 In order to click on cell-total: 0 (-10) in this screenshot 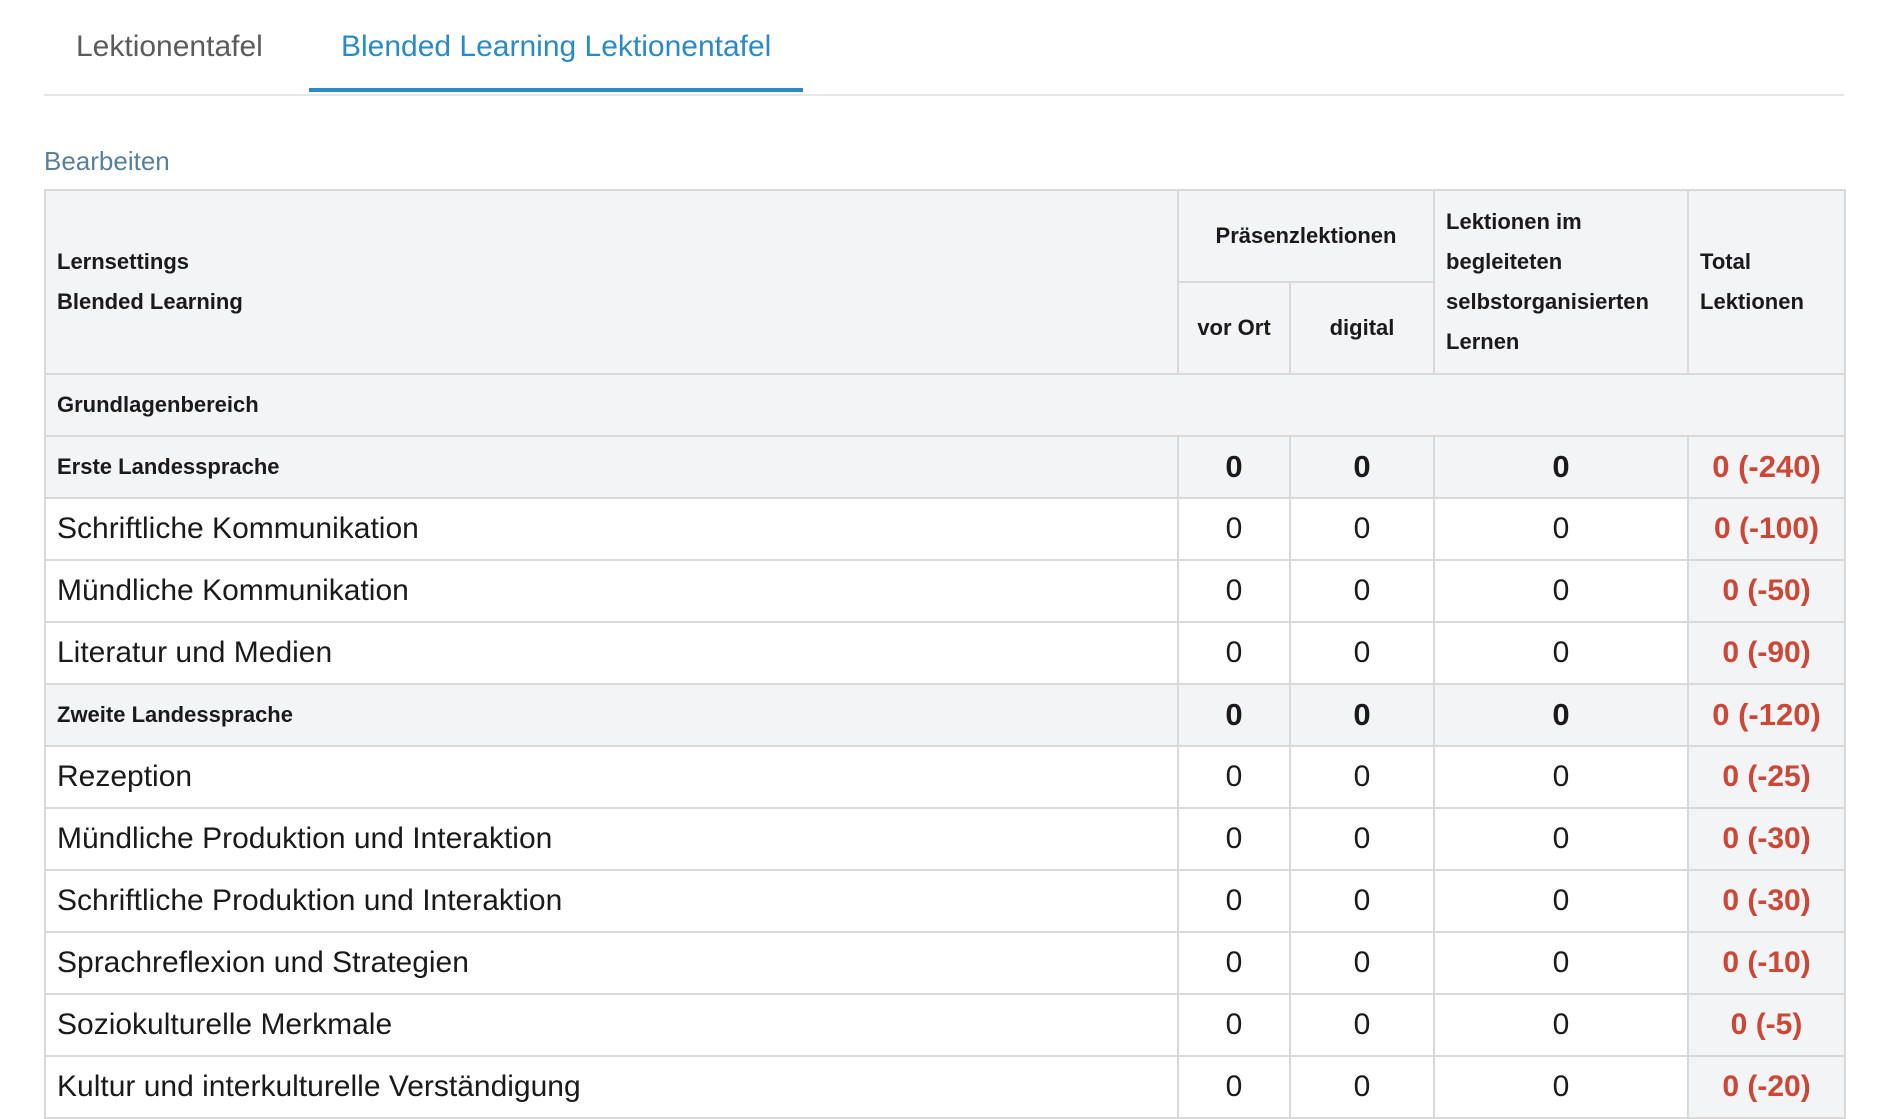, I will do `click(1767, 963)`.